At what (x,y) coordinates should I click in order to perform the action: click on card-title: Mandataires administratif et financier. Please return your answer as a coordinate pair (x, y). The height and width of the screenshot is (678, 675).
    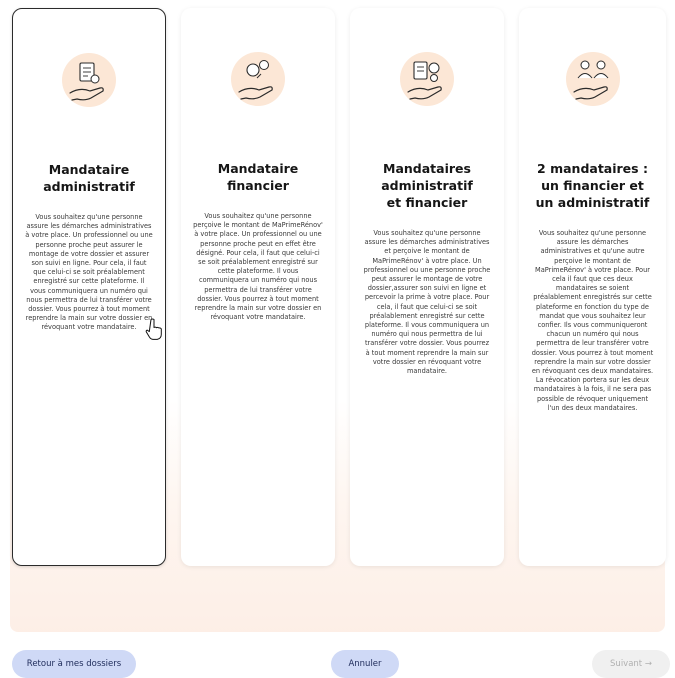
    Looking at the image, I should click on (427, 185).